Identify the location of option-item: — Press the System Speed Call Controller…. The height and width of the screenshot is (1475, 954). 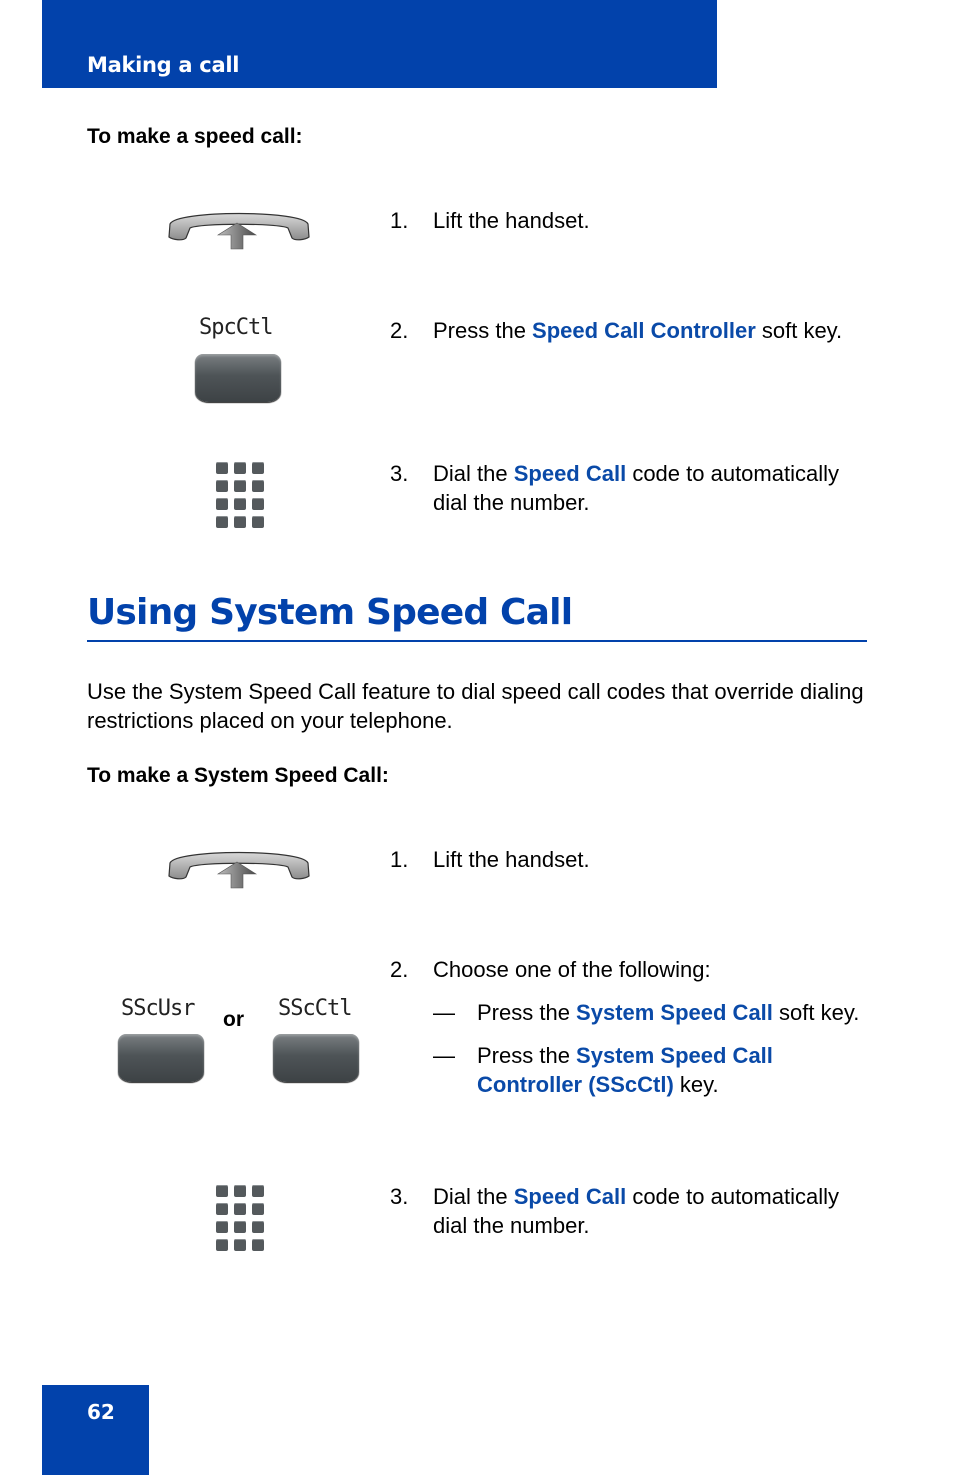
(646, 1070).